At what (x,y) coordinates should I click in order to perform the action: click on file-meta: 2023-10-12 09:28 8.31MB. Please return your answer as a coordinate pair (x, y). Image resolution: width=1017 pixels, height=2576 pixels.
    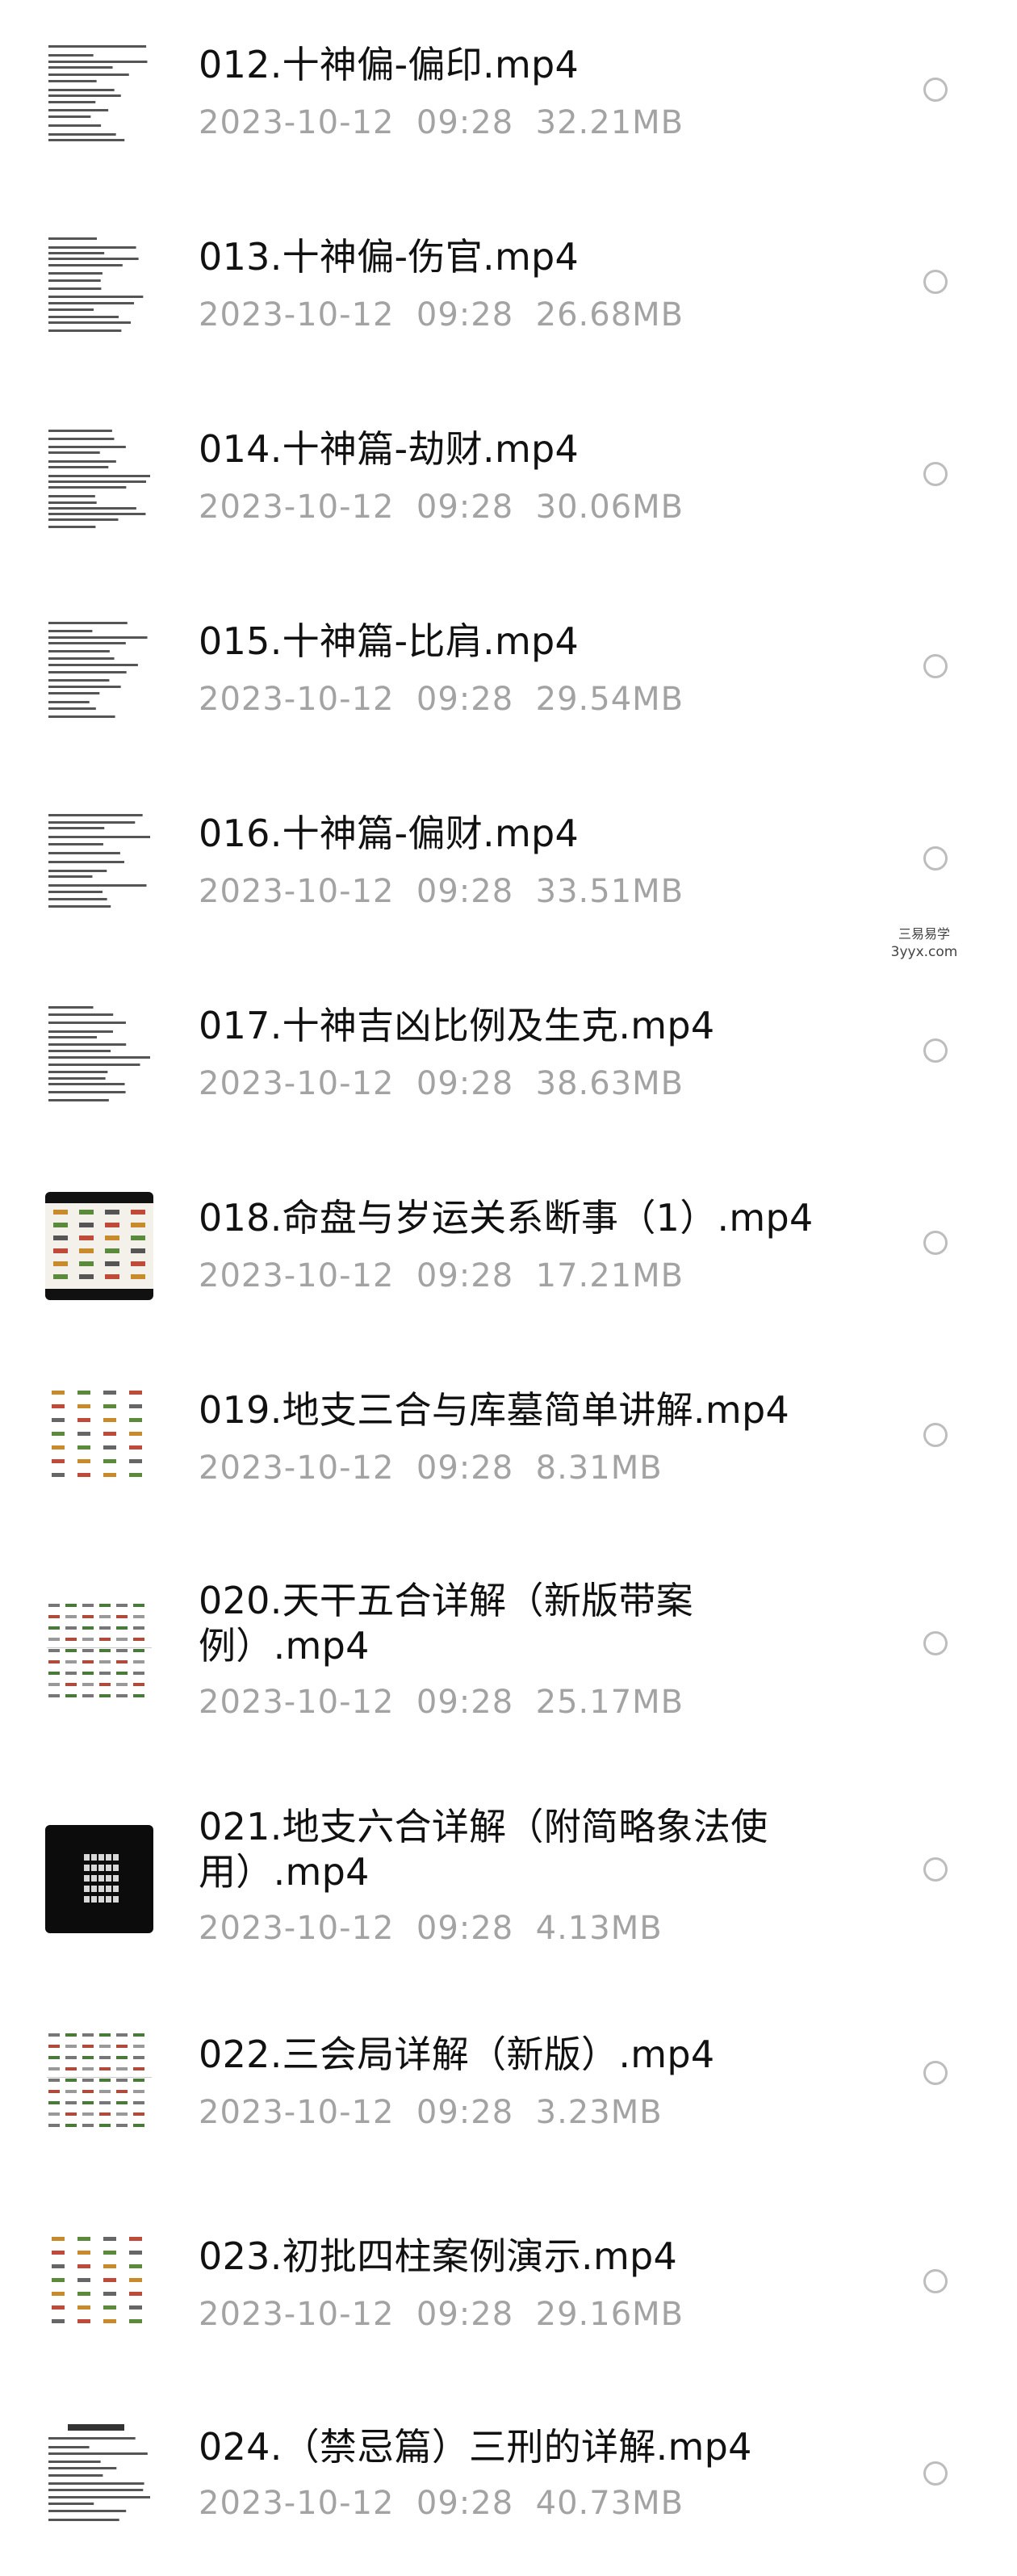
    Looking at the image, I should click on (431, 1468).